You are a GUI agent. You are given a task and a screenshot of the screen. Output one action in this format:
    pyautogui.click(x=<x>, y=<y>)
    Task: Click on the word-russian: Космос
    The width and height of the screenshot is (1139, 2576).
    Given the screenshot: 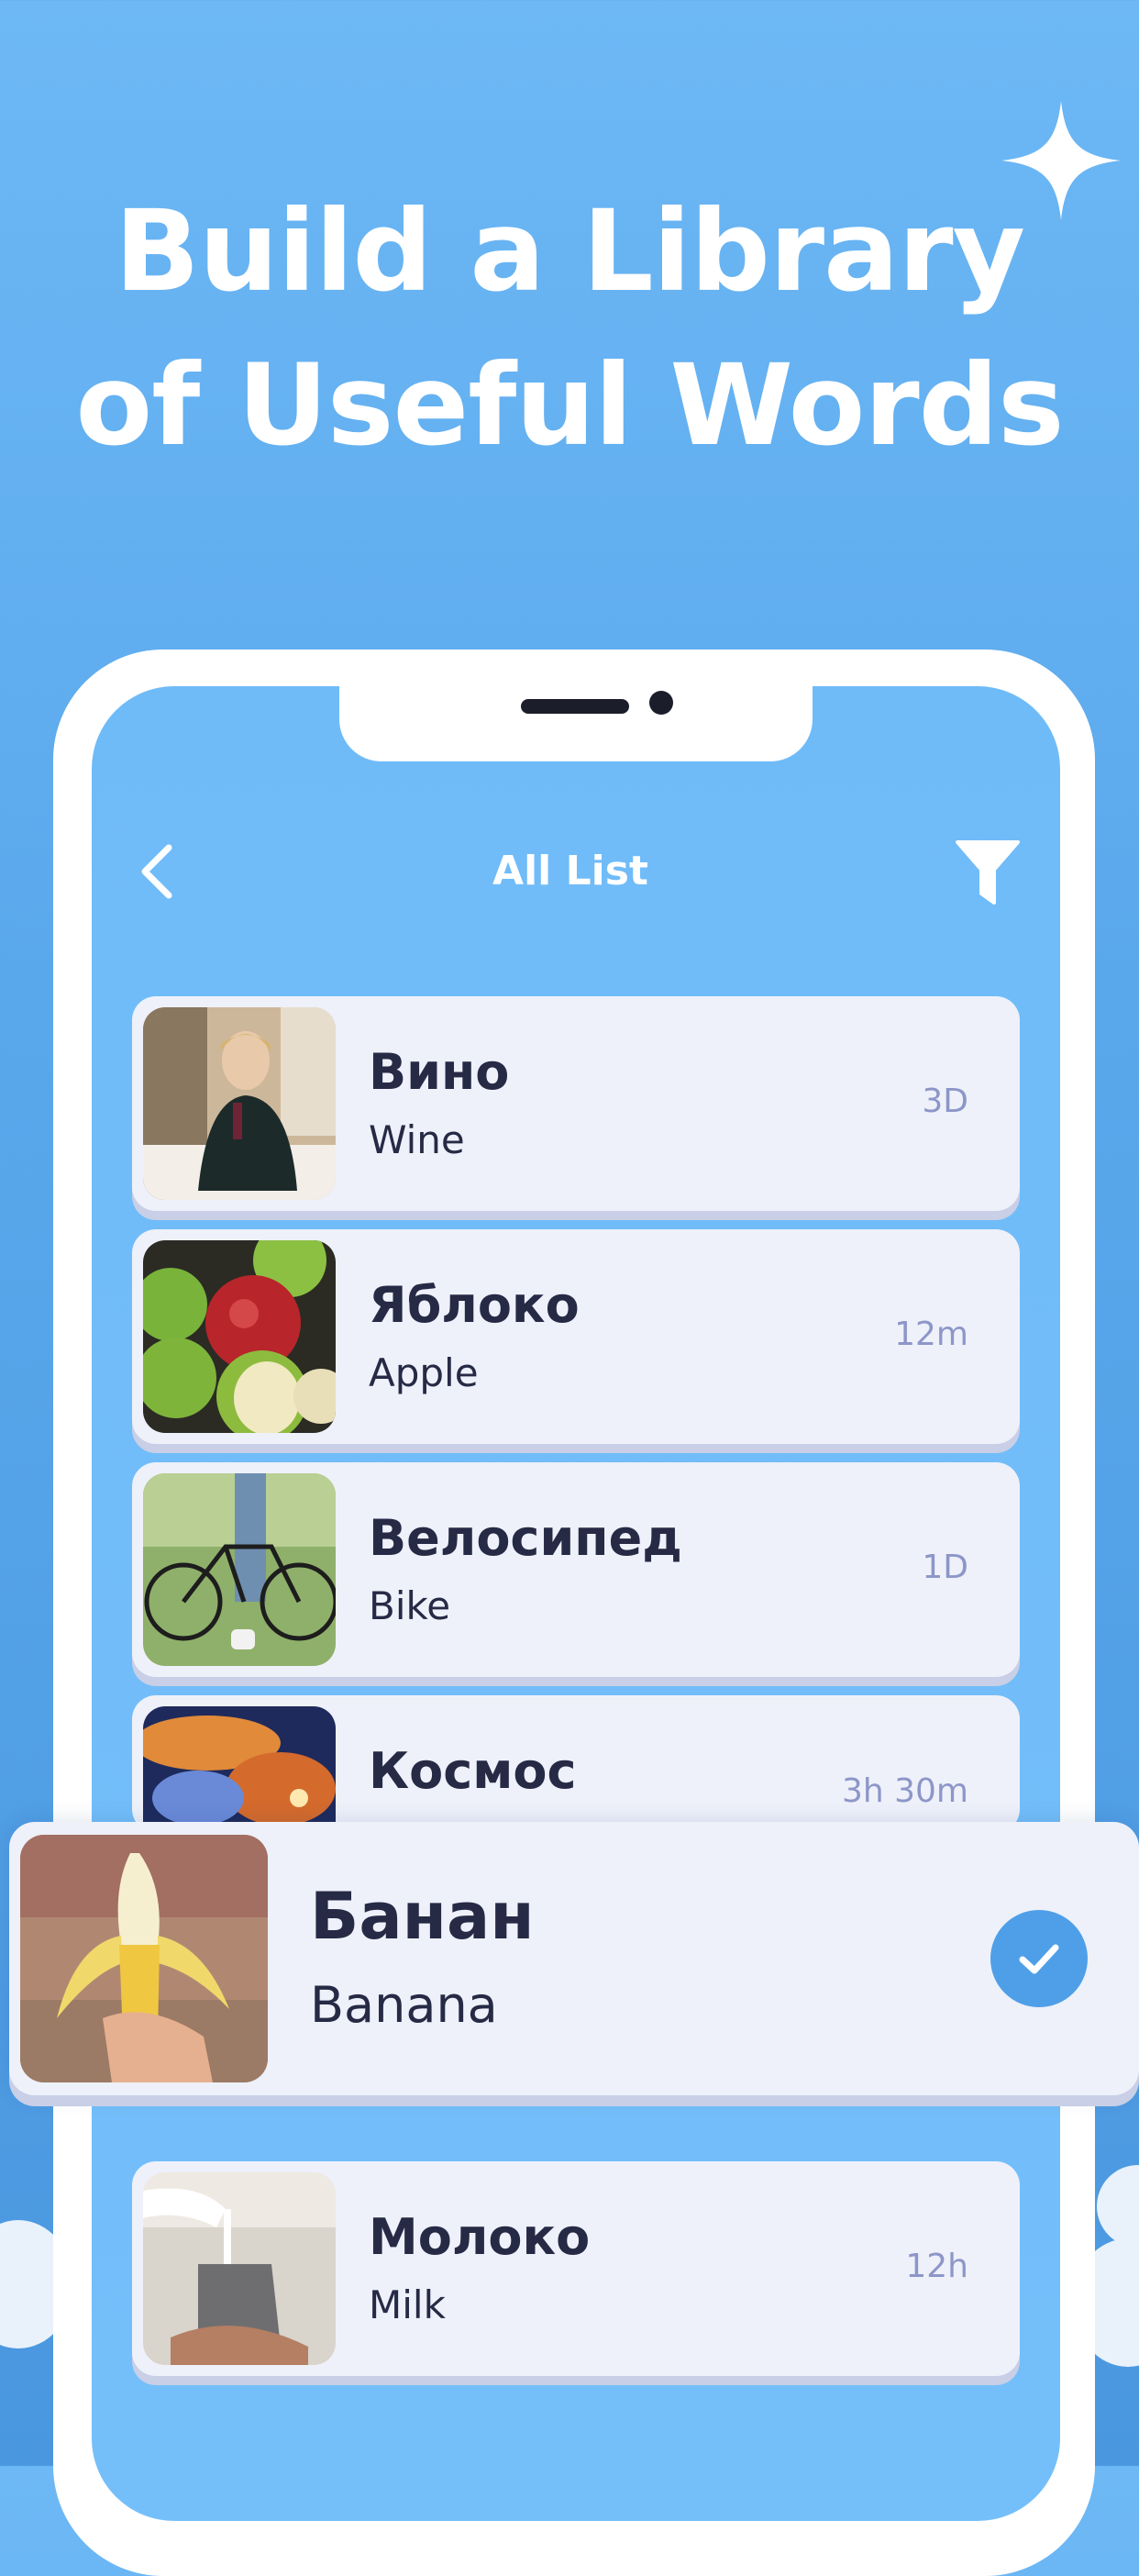 What is the action you would take?
    pyautogui.click(x=473, y=1771)
    